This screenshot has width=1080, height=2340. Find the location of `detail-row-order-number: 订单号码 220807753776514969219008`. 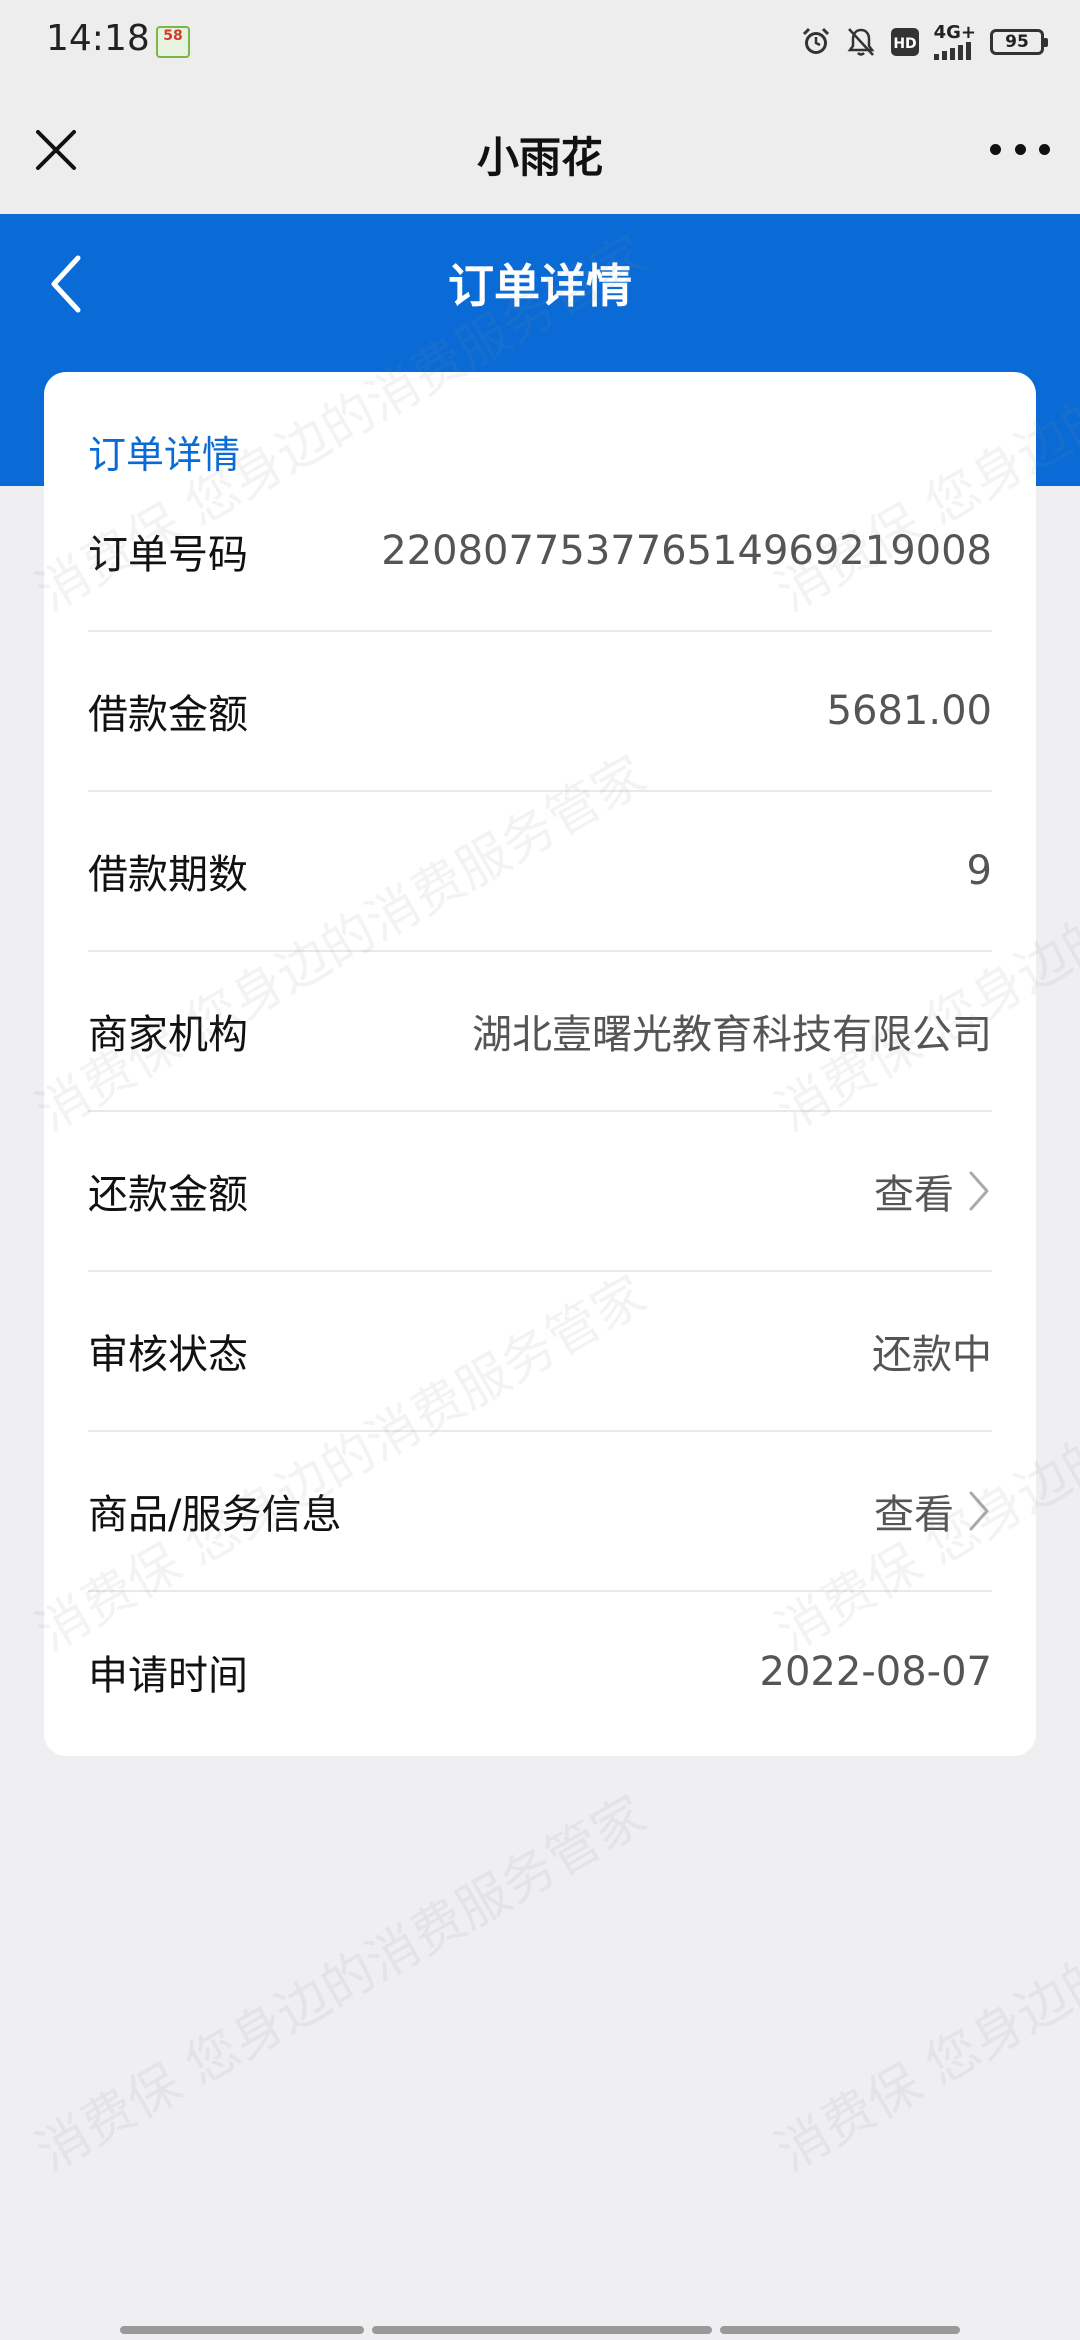

detail-row-order-number: 订单号码 220807753776514969219008 is located at coordinates (540, 552).